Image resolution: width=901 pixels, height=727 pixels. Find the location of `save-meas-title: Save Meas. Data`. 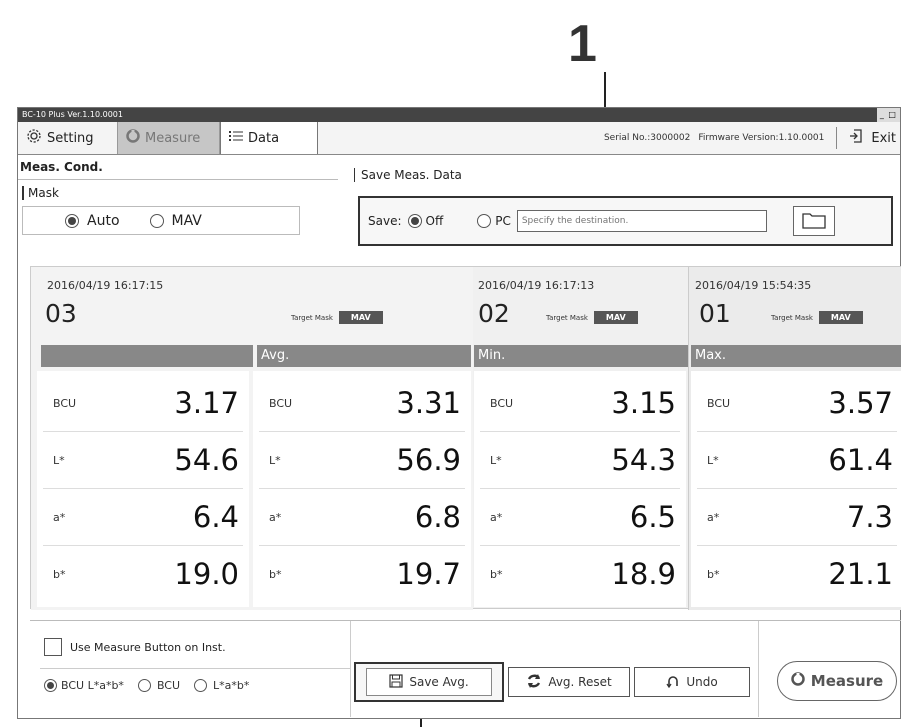

save-meas-title: Save Meas. Data is located at coordinates (408, 175).